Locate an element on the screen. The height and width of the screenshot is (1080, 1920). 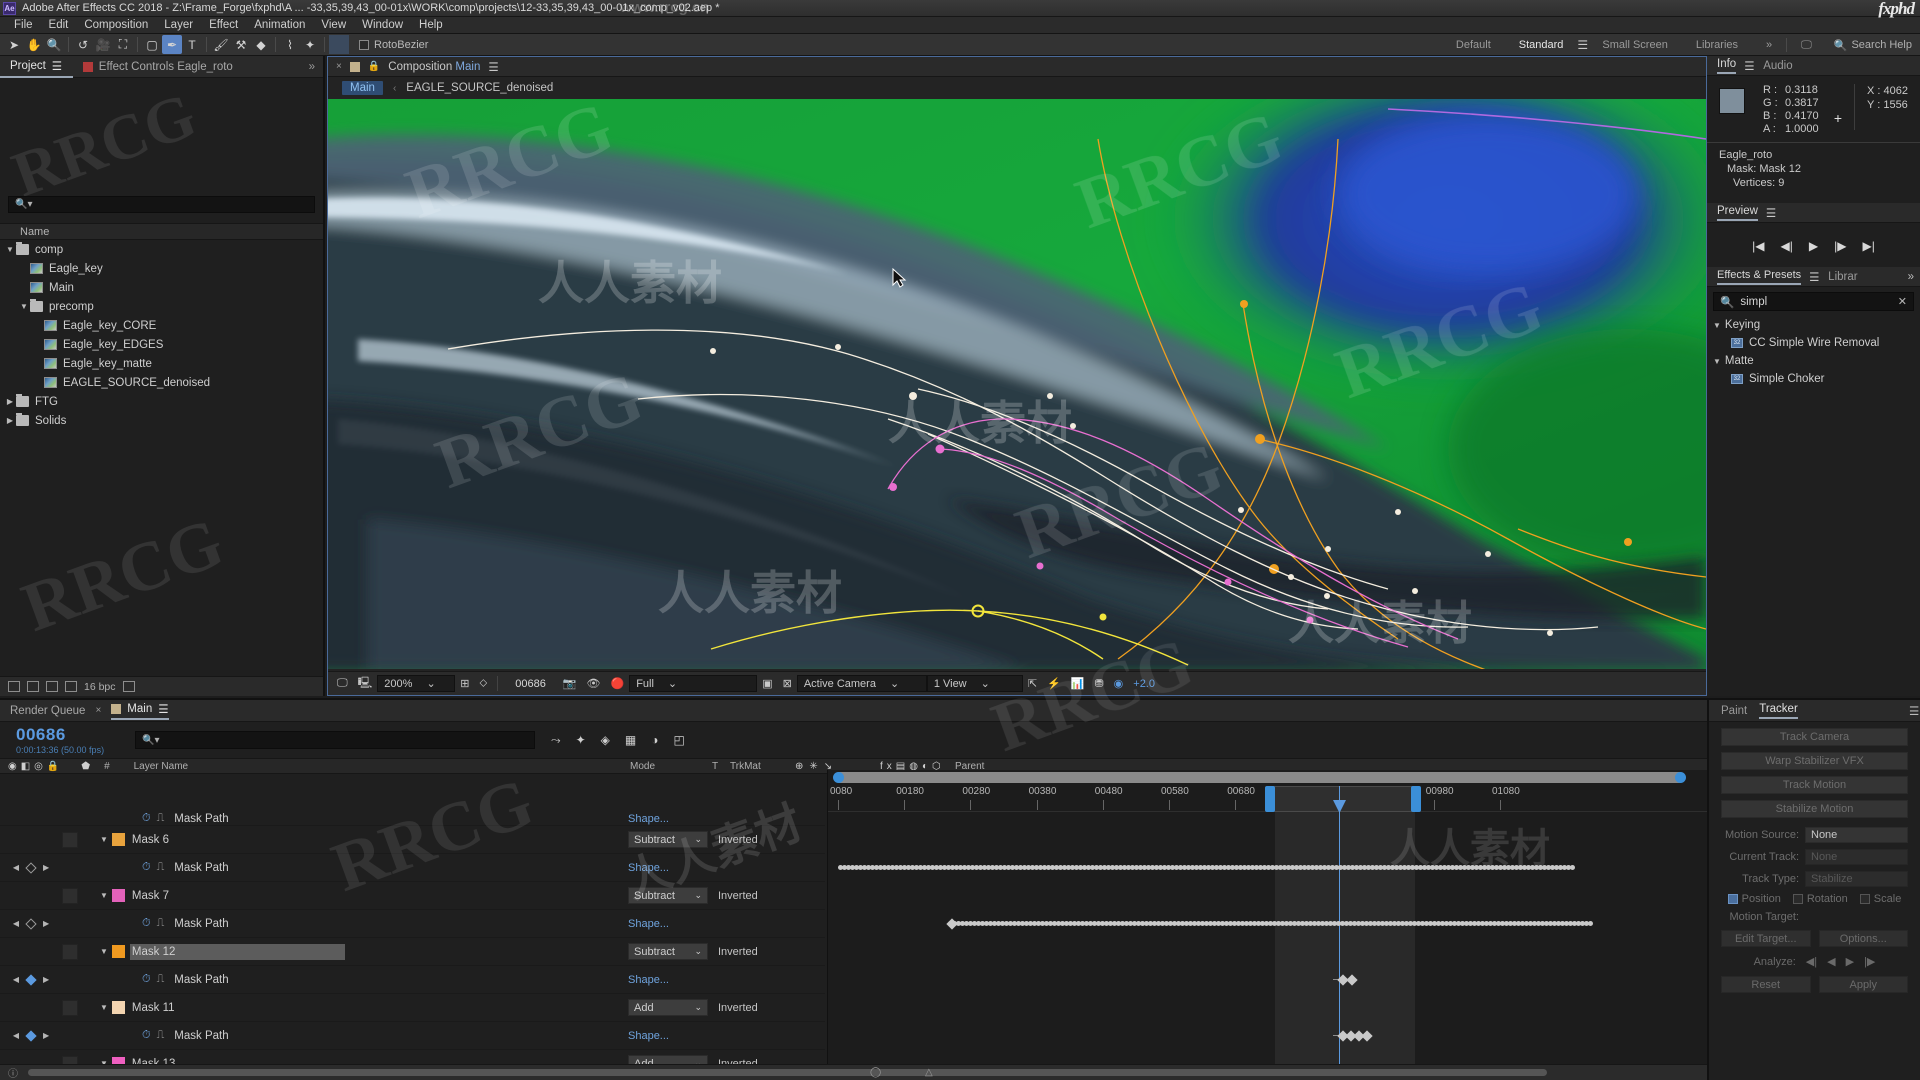
tab-tracker: Tracker is located at coordinates (1778, 711).